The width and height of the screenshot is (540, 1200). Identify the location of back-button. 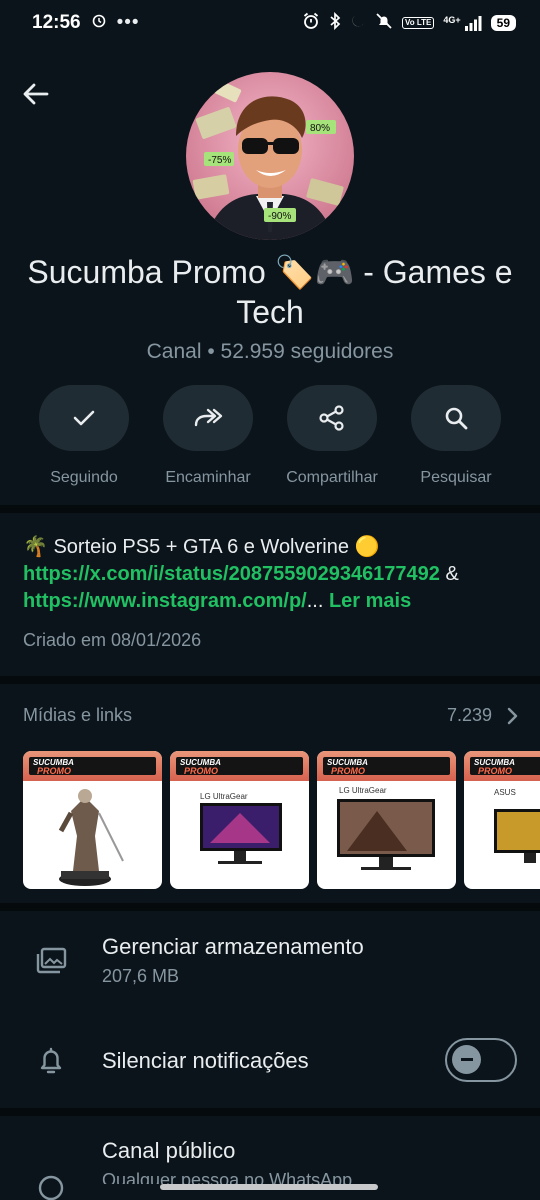
(36, 94).